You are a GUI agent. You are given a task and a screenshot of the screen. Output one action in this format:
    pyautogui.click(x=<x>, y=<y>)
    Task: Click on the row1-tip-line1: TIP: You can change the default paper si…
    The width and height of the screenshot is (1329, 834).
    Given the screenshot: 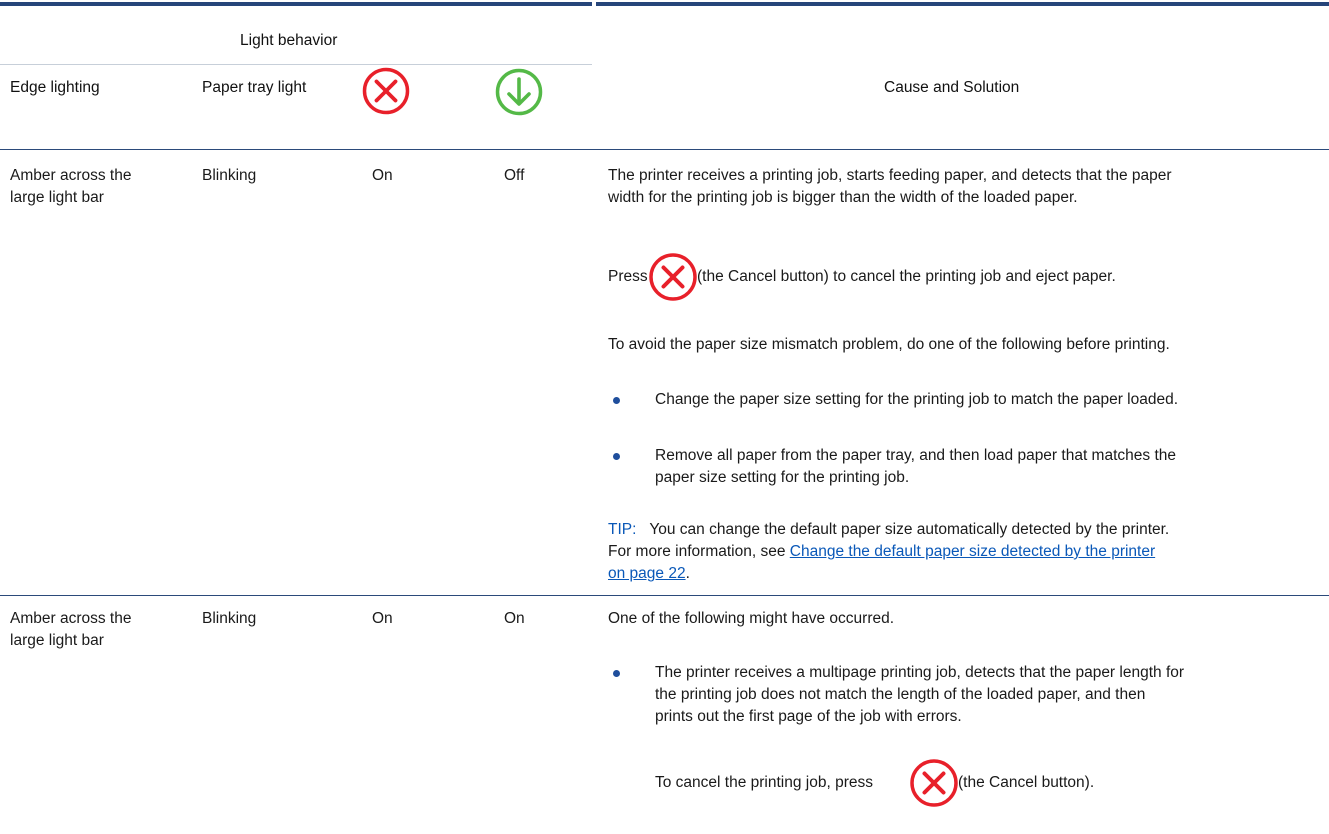 What is the action you would take?
    pyautogui.click(x=888, y=530)
    